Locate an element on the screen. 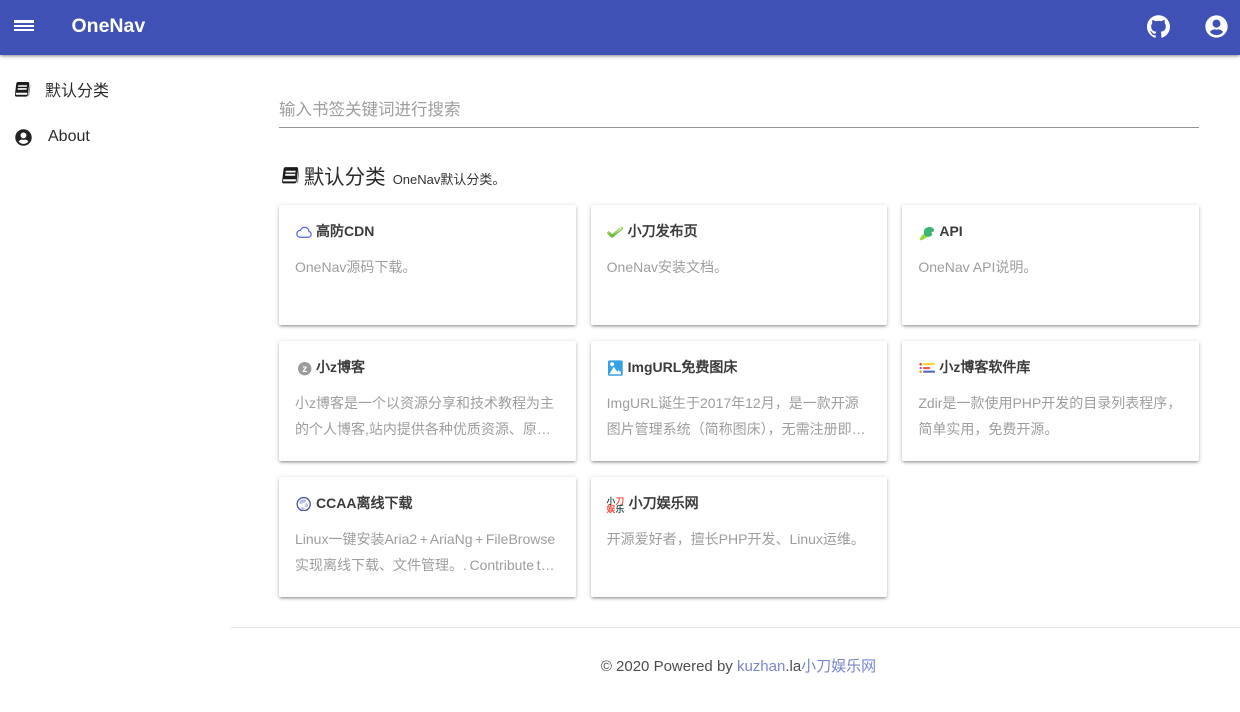 Image resolution: width=1240 pixels, height=712 pixels. svg-text: z is located at coordinates (304, 369).